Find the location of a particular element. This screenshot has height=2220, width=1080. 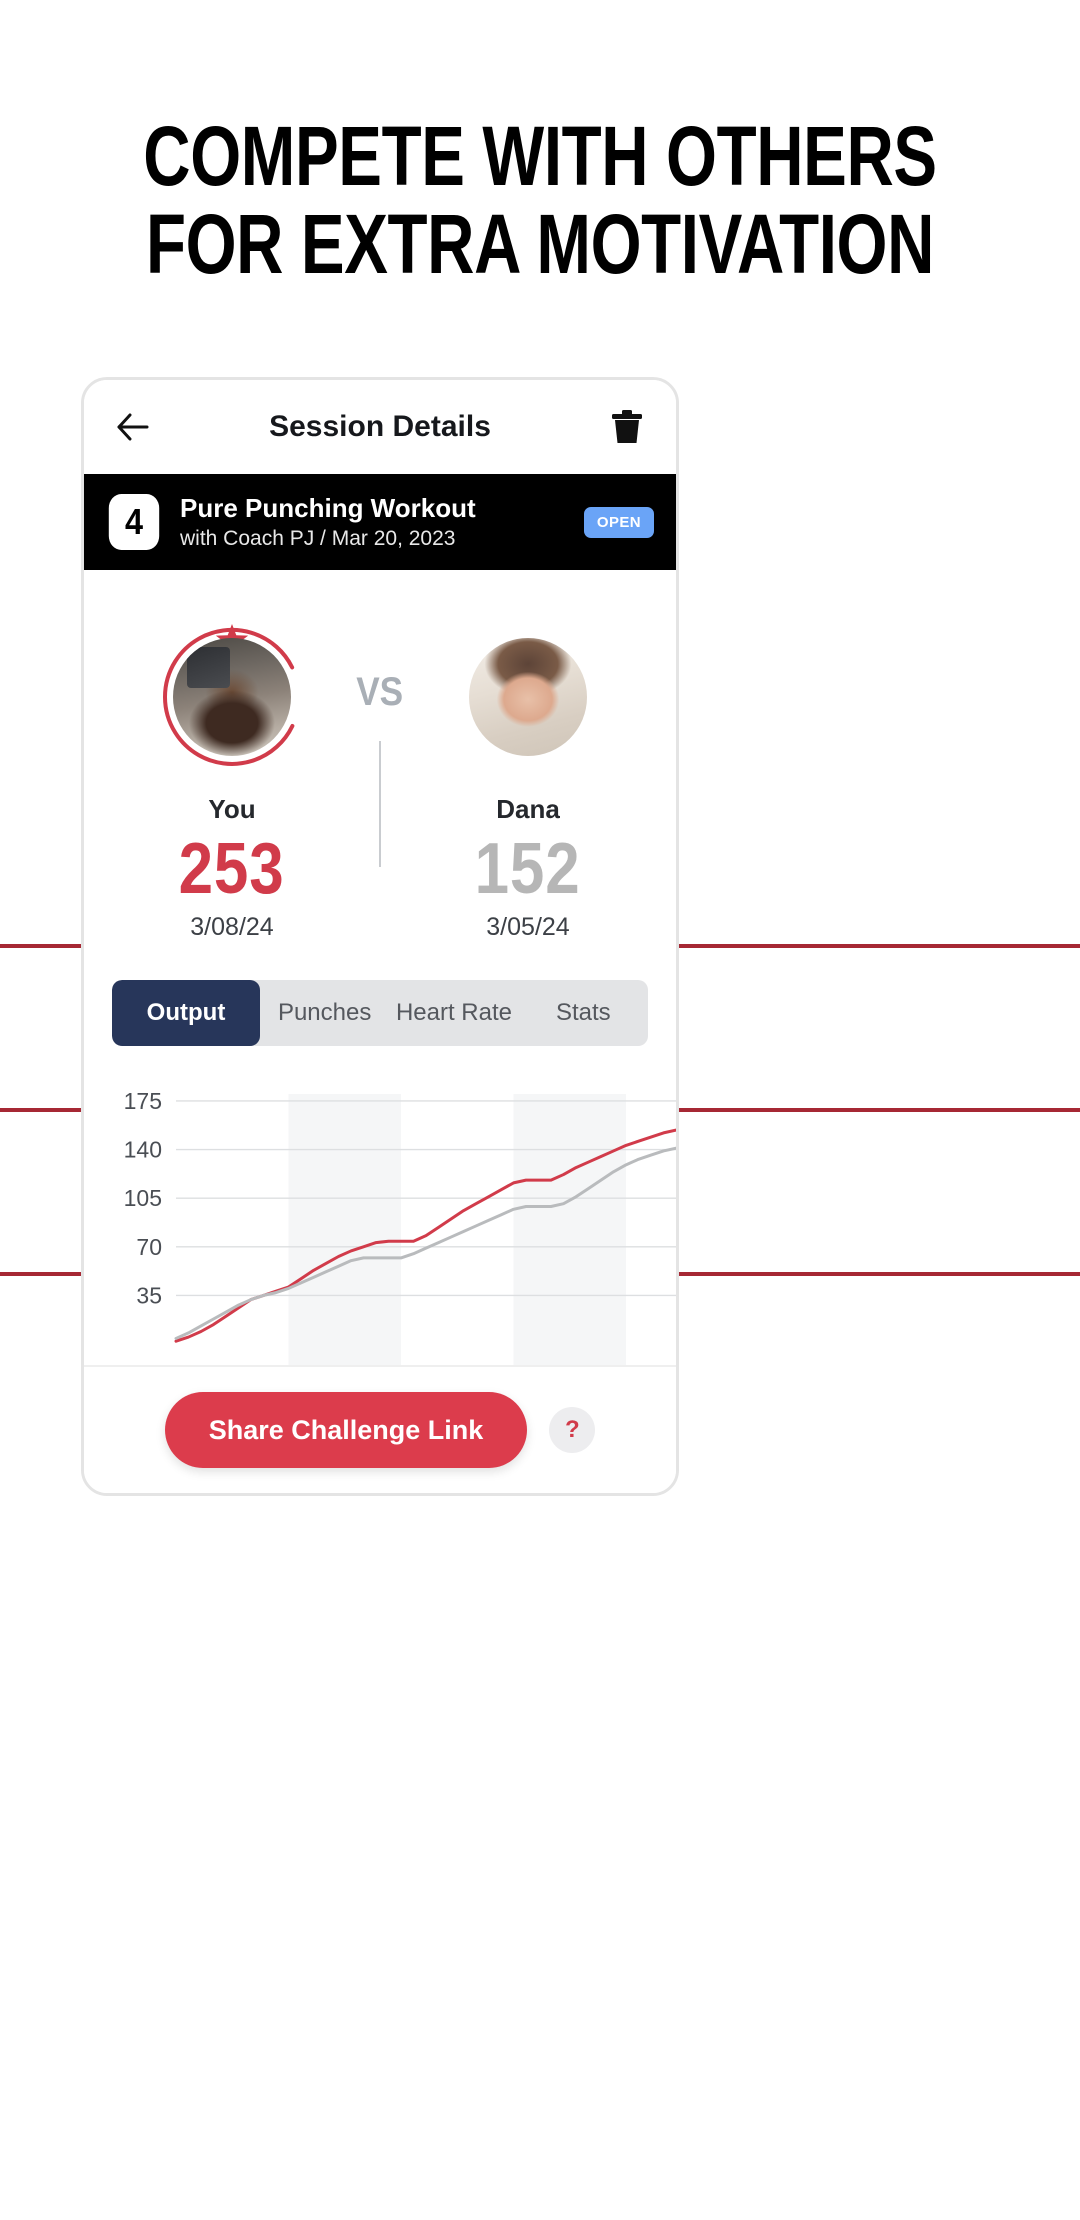

chart-y-tick-label: 105 is located at coordinates (143, 1198).